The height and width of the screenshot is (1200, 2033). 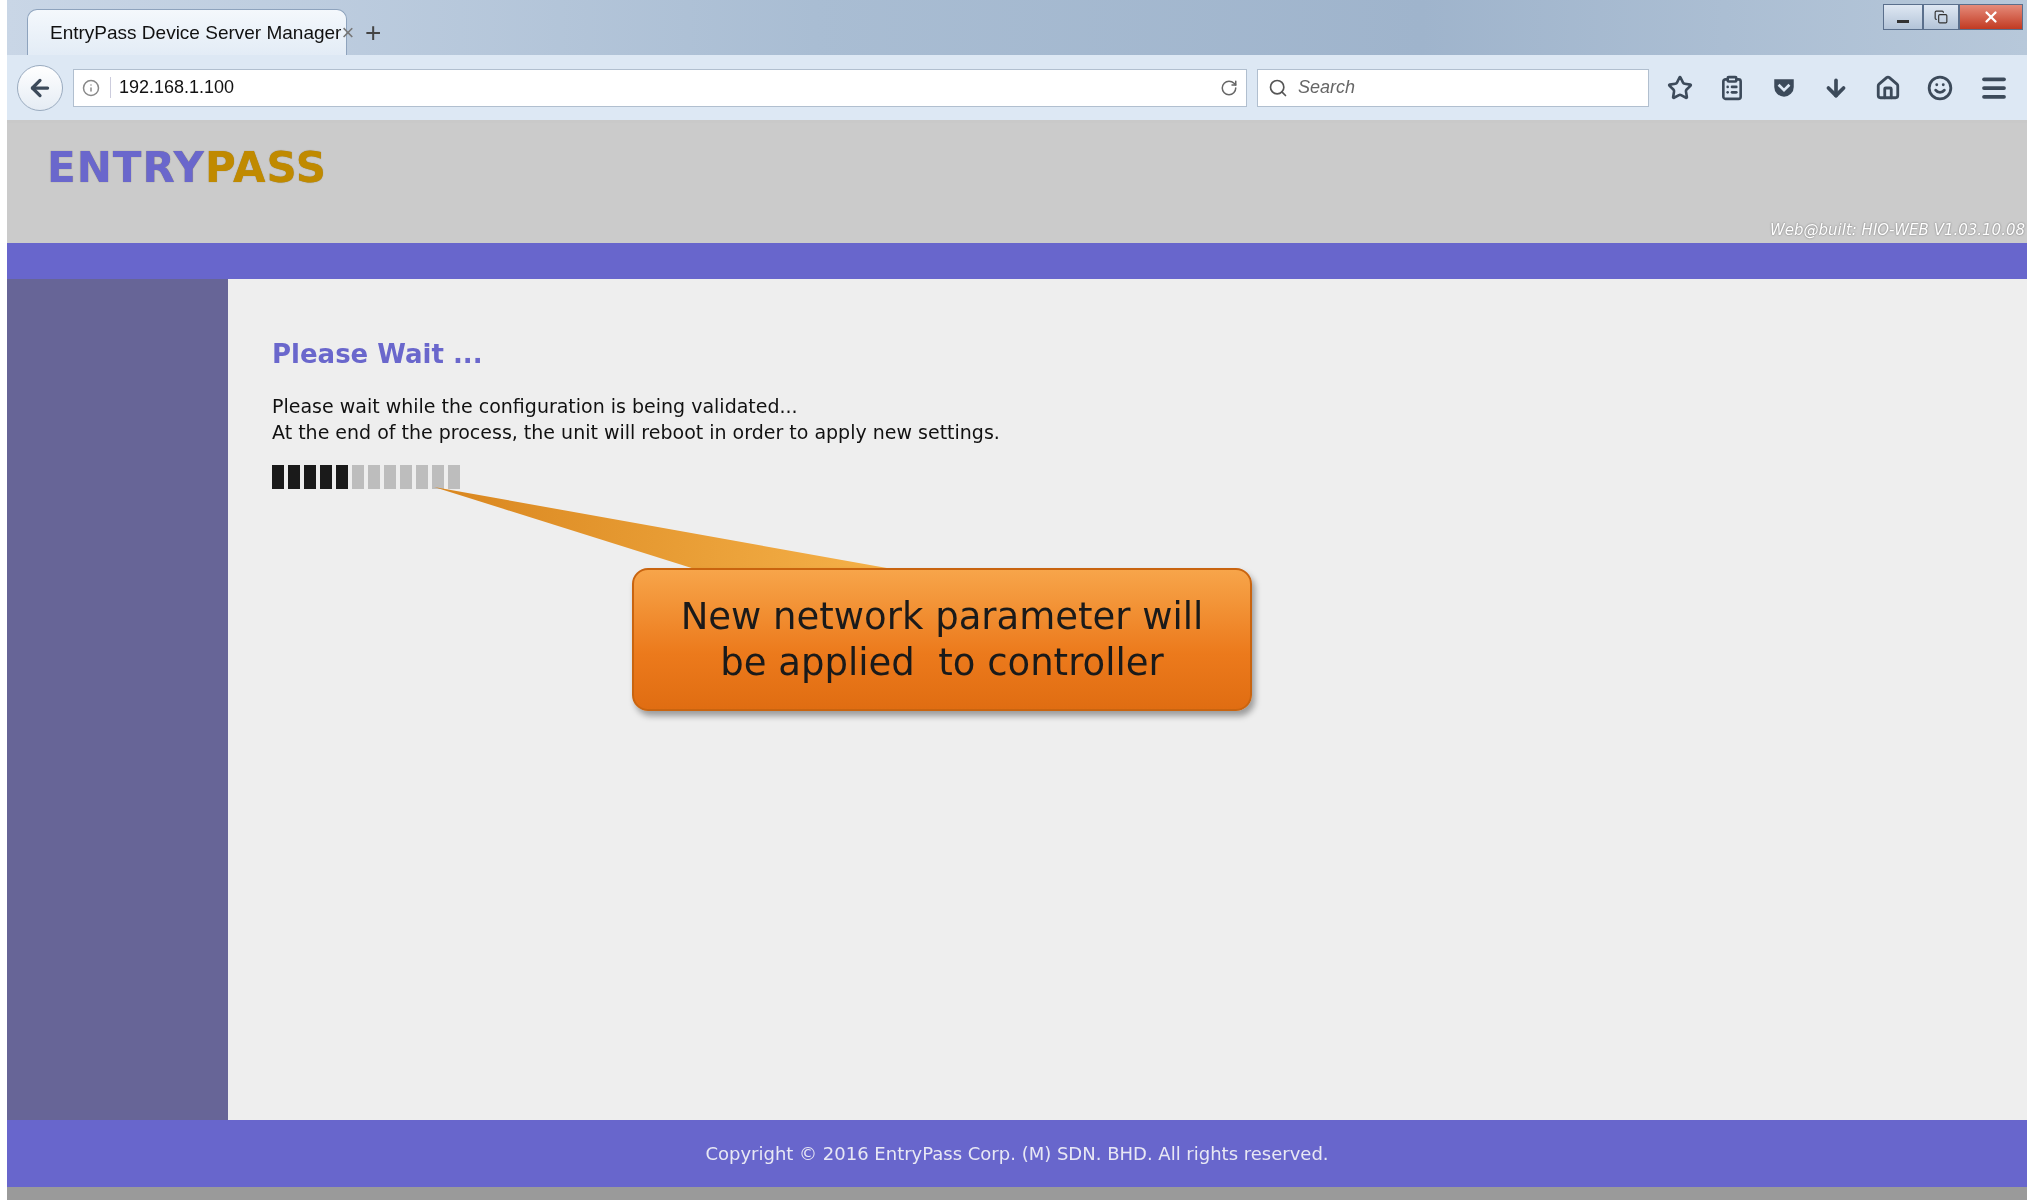 What do you see at coordinates (187, 167) in the screenshot?
I see `logo: ENTRYPASS` at bounding box center [187, 167].